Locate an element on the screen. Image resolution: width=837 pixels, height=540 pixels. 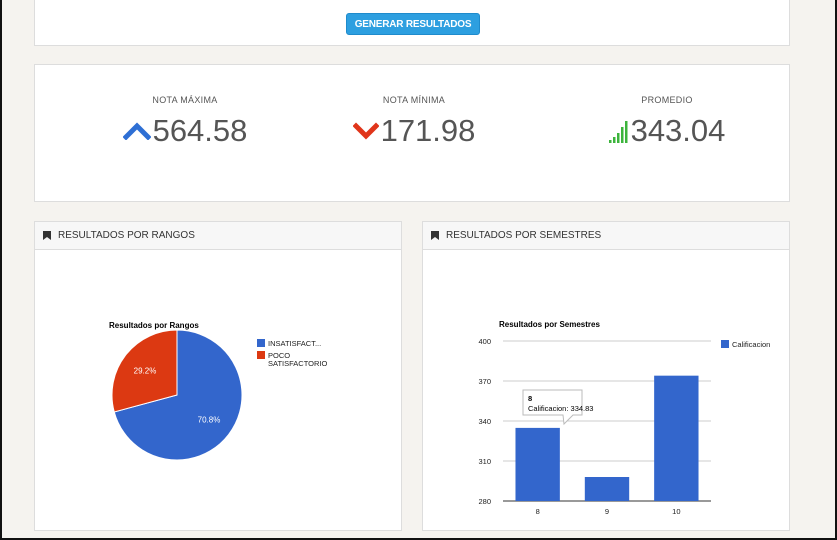
stat-avg-label: PROMEDIO is located at coordinates (667, 100).